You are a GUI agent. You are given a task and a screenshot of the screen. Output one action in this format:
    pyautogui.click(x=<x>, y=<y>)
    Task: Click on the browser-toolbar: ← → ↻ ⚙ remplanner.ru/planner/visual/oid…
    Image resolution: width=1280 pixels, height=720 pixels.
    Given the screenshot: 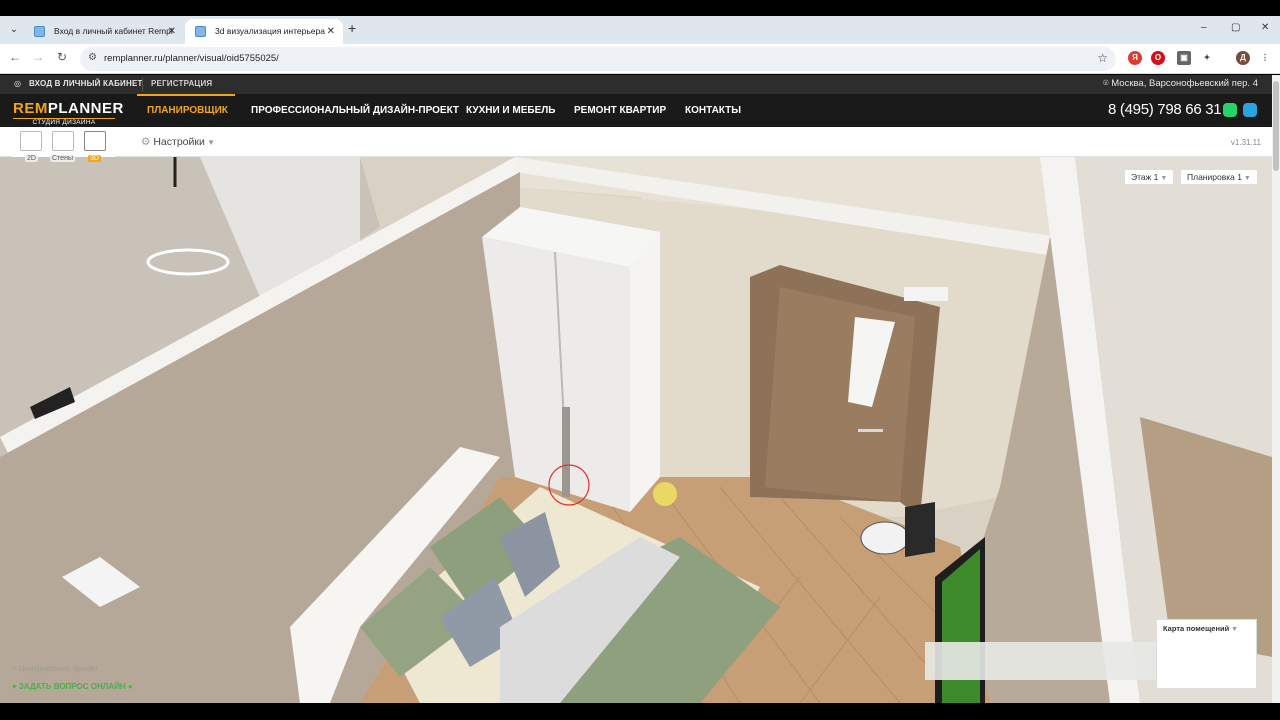 What is the action you would take?
    pyautogui.click(x=640, y=59)
    